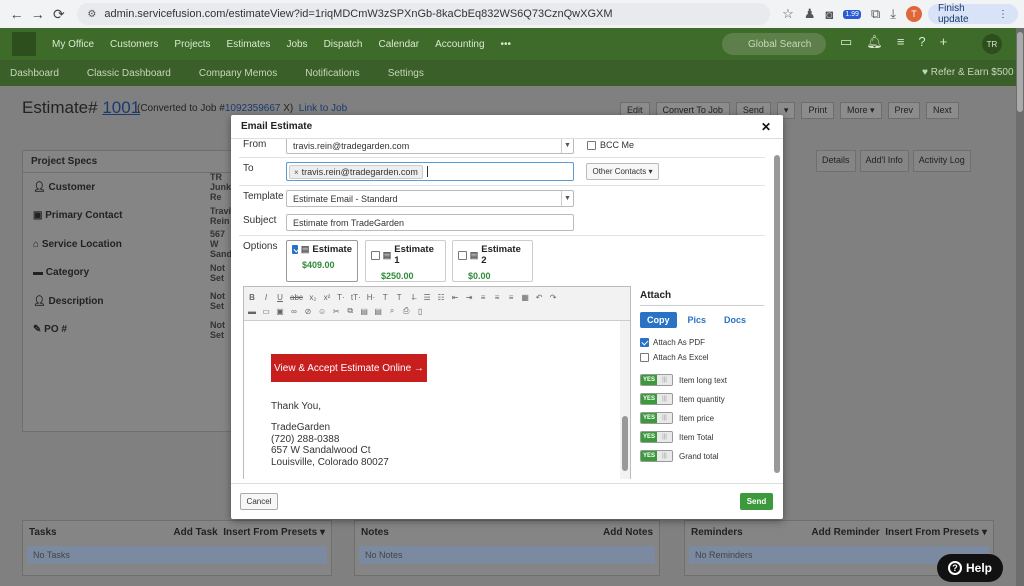 This screenshot has width=1024, height=586. Describe the element at coordinates (296, 44) in the screenshot. I see `nav-jobs: Jobs` at that location.